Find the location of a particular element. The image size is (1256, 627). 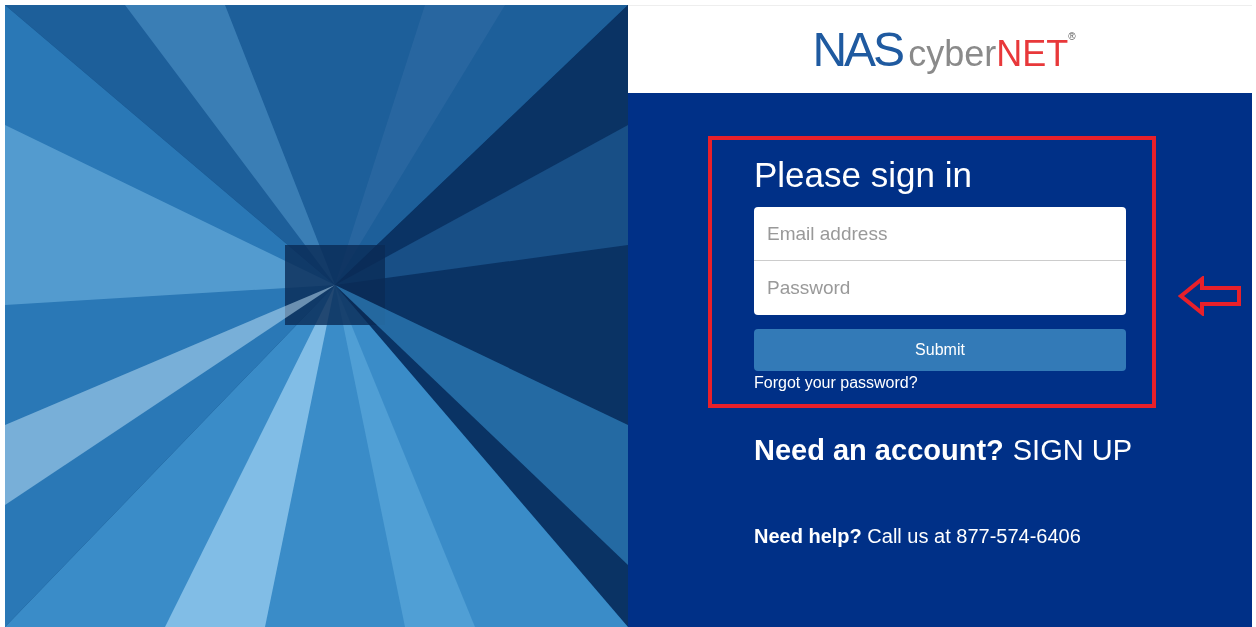

help-text: Need help? Call us at 877-574-6406 is located at coordinates (918, 536).